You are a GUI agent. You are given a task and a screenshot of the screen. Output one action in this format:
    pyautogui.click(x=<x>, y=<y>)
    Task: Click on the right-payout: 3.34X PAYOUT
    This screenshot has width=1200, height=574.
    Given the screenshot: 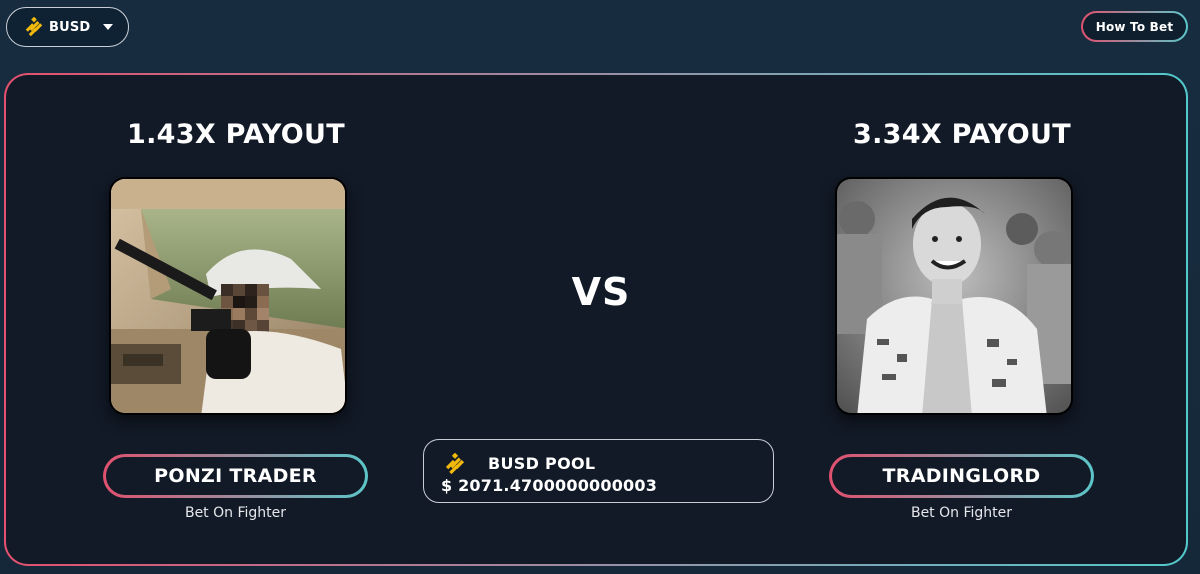 What is the action you would take?
    pyautogui.click(x=962, y=134)
    